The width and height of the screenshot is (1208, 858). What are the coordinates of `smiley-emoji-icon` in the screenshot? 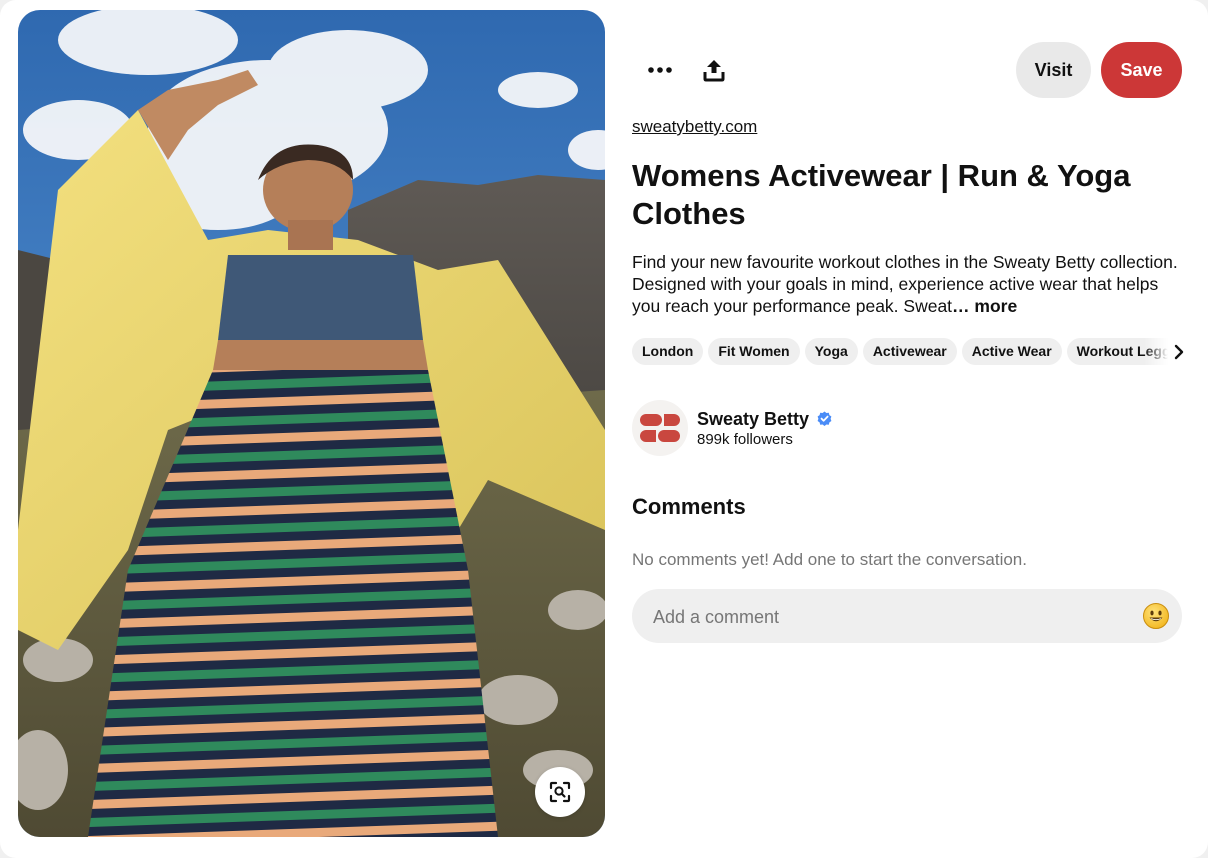 It's located at (1156, 616).